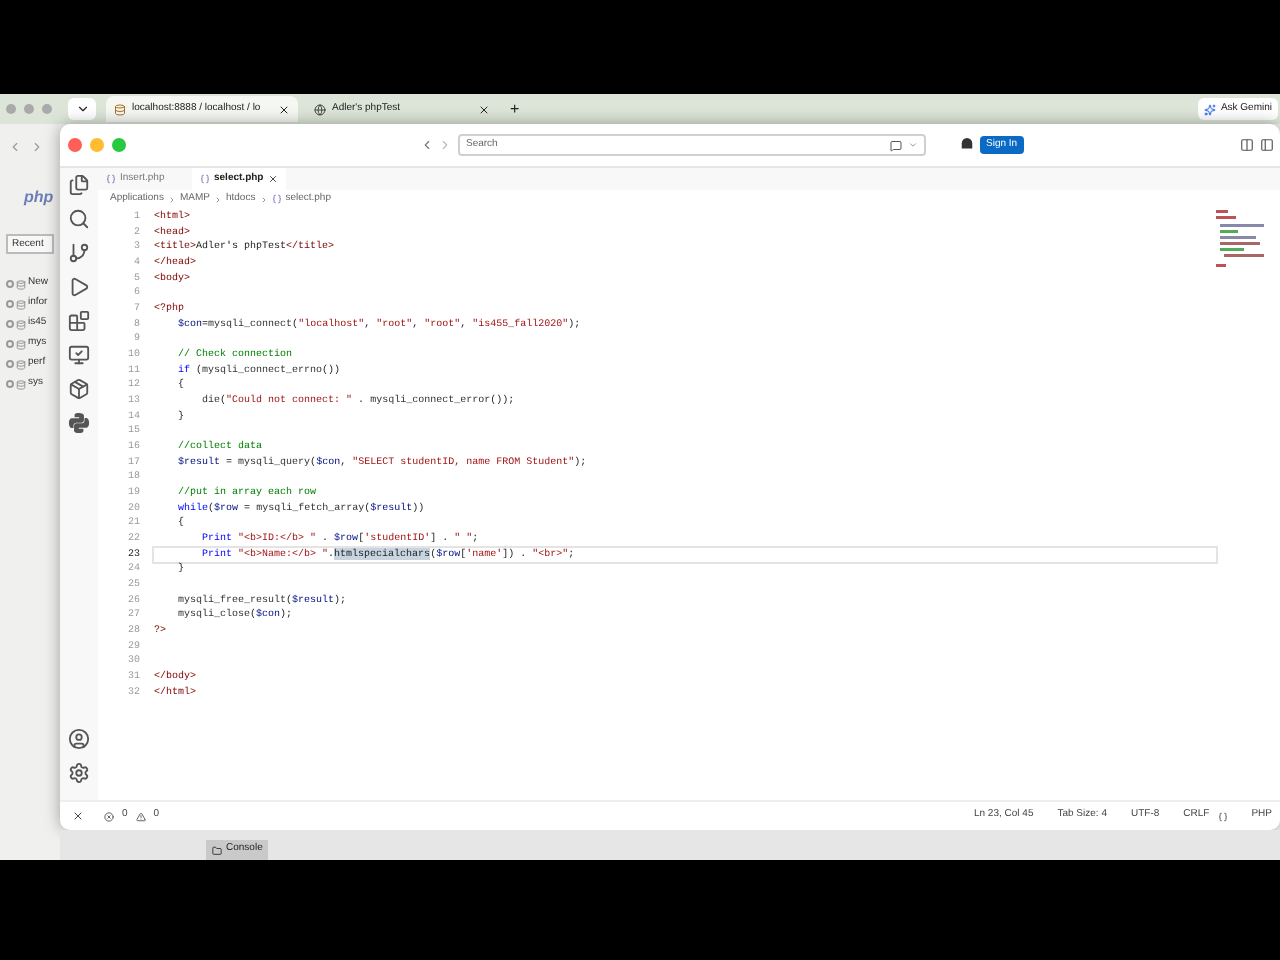  Describe the element at coordinates (38, 198) in the screenshot. I see `logo-text: php` at that location.